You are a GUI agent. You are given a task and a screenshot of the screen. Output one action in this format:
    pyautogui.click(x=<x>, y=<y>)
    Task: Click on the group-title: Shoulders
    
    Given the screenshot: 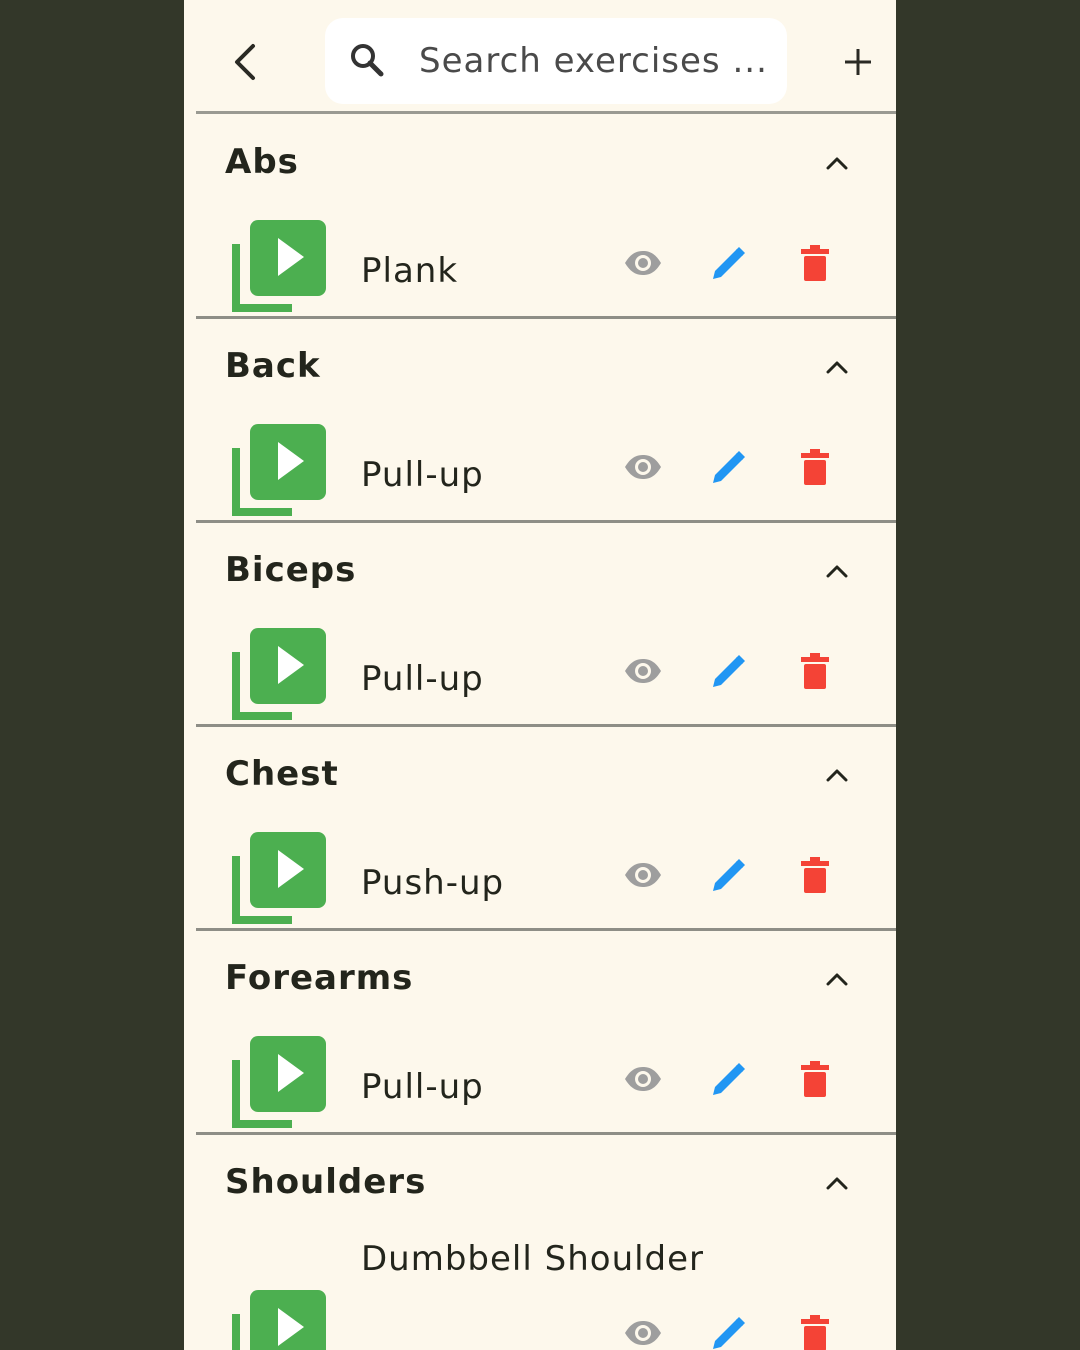 What is the action you would take?
    pyautogui.click(x=326, y=1182)
    